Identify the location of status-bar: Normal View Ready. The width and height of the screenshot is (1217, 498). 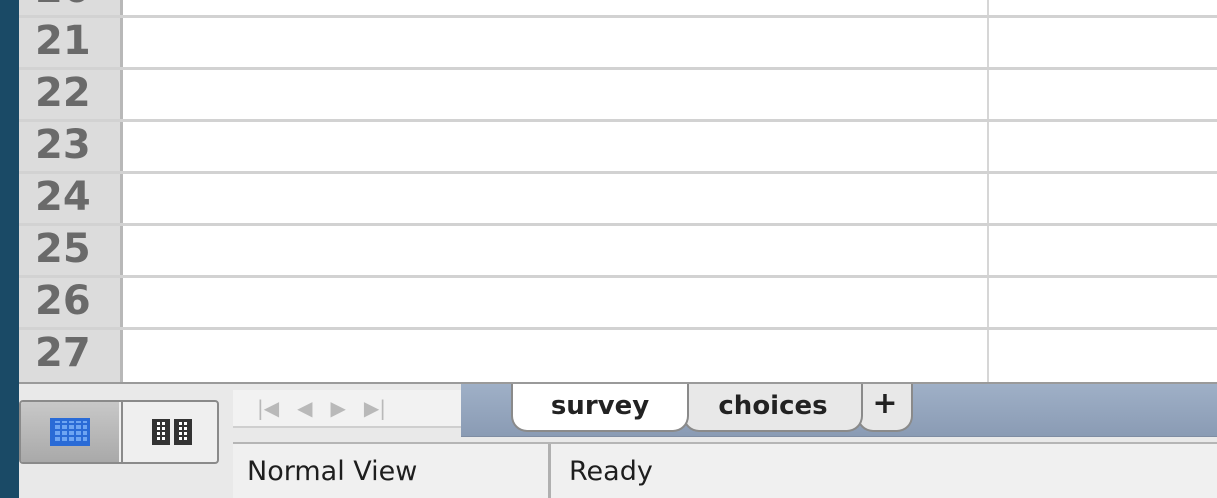
(725, 470).